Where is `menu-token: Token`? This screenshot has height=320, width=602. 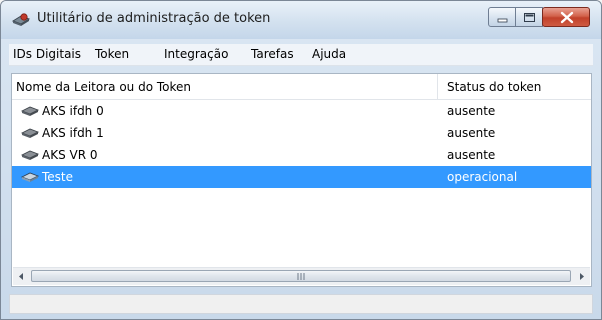
menu-token: Token is located at coordinates (112, 54).